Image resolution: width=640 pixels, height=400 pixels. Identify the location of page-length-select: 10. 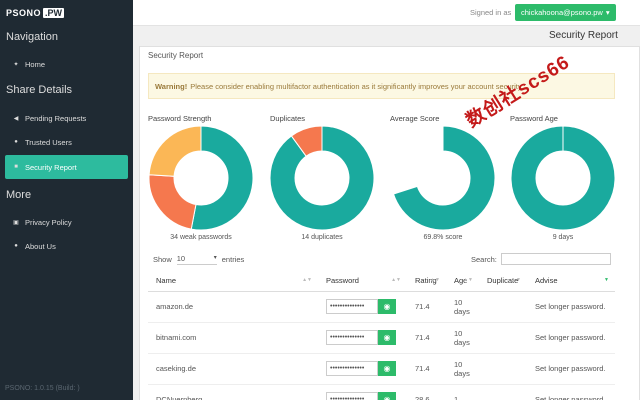
(196, 259).